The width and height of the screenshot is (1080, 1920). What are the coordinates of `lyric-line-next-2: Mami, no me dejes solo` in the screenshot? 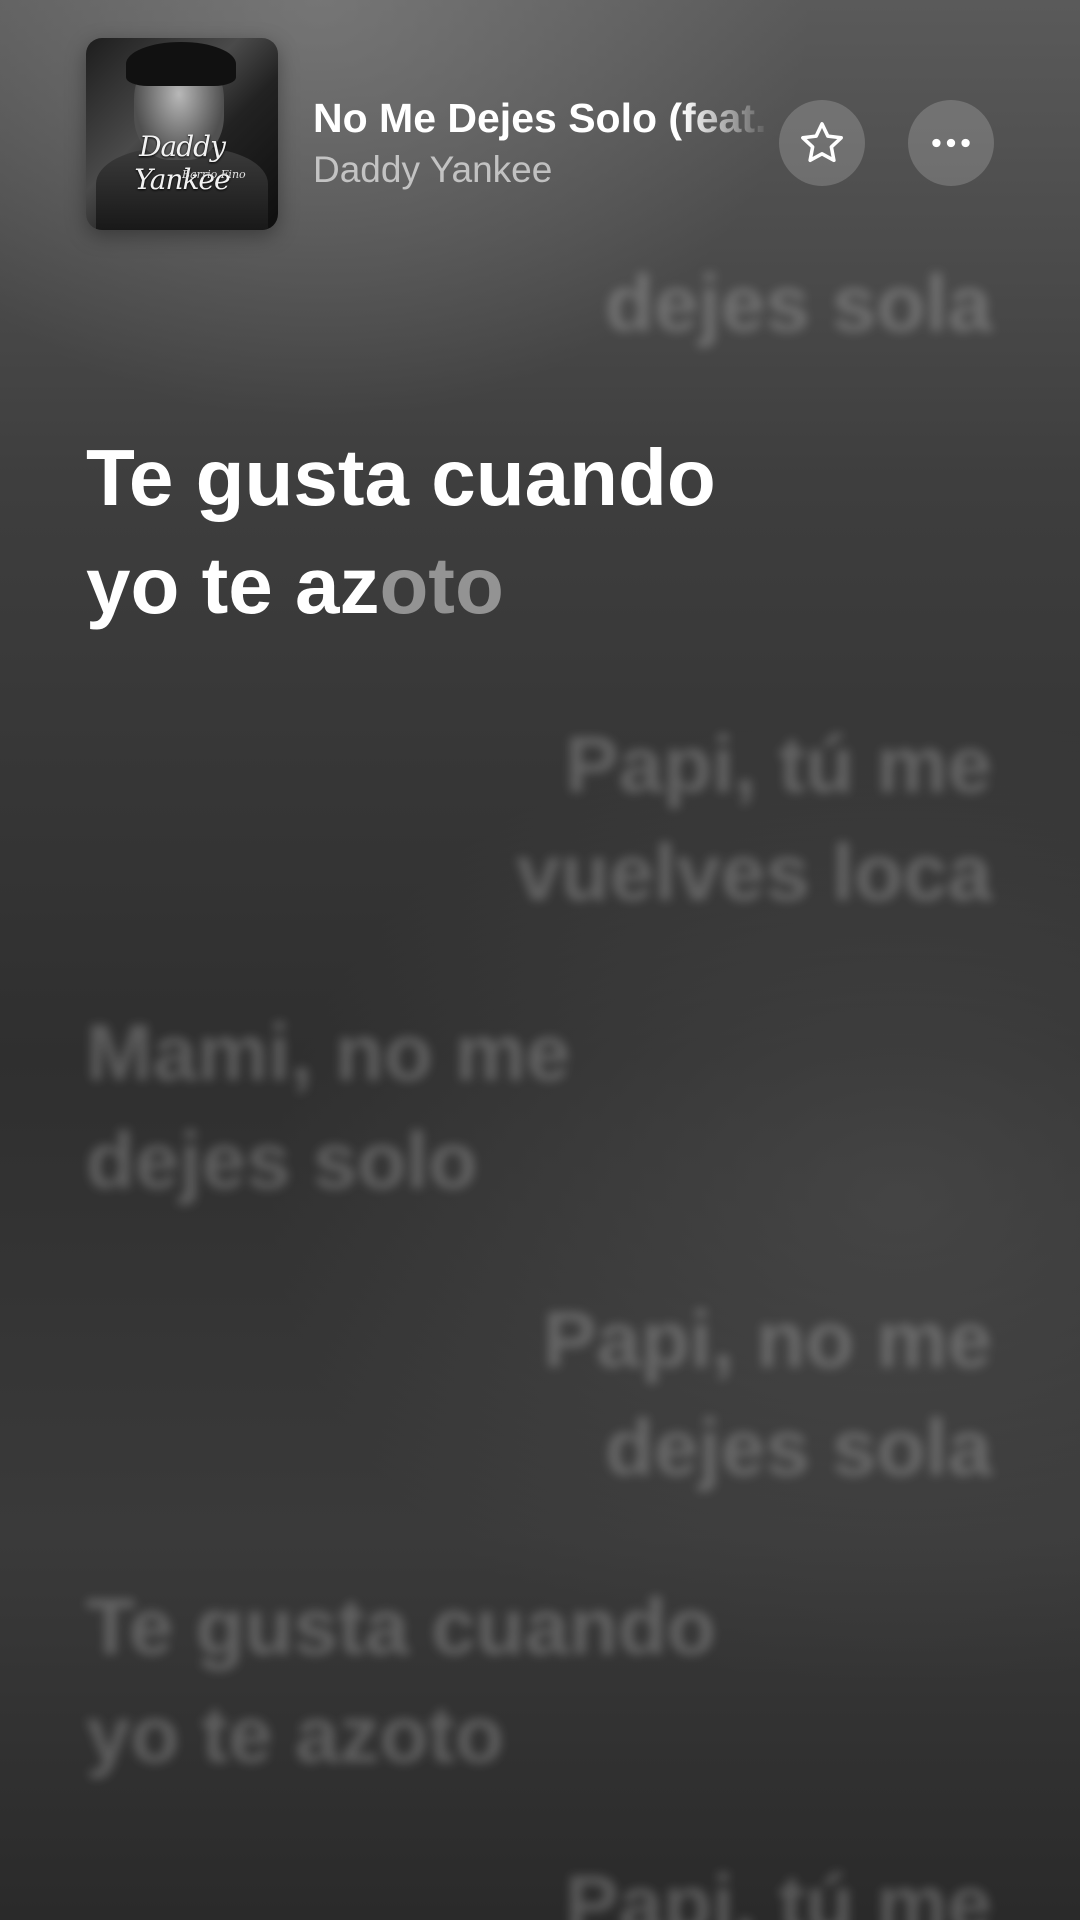 It's located at (366, 1107).